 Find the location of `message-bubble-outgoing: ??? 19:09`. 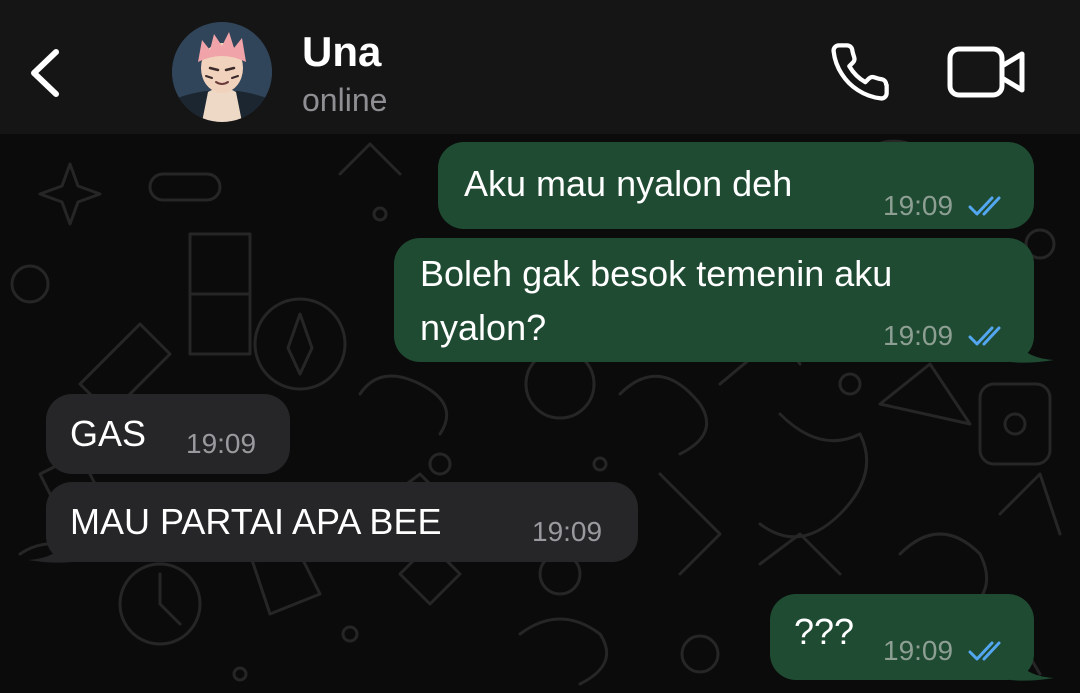

message-bubble-outgoing: ??? 19:09 is located at coordinates (902, 637).